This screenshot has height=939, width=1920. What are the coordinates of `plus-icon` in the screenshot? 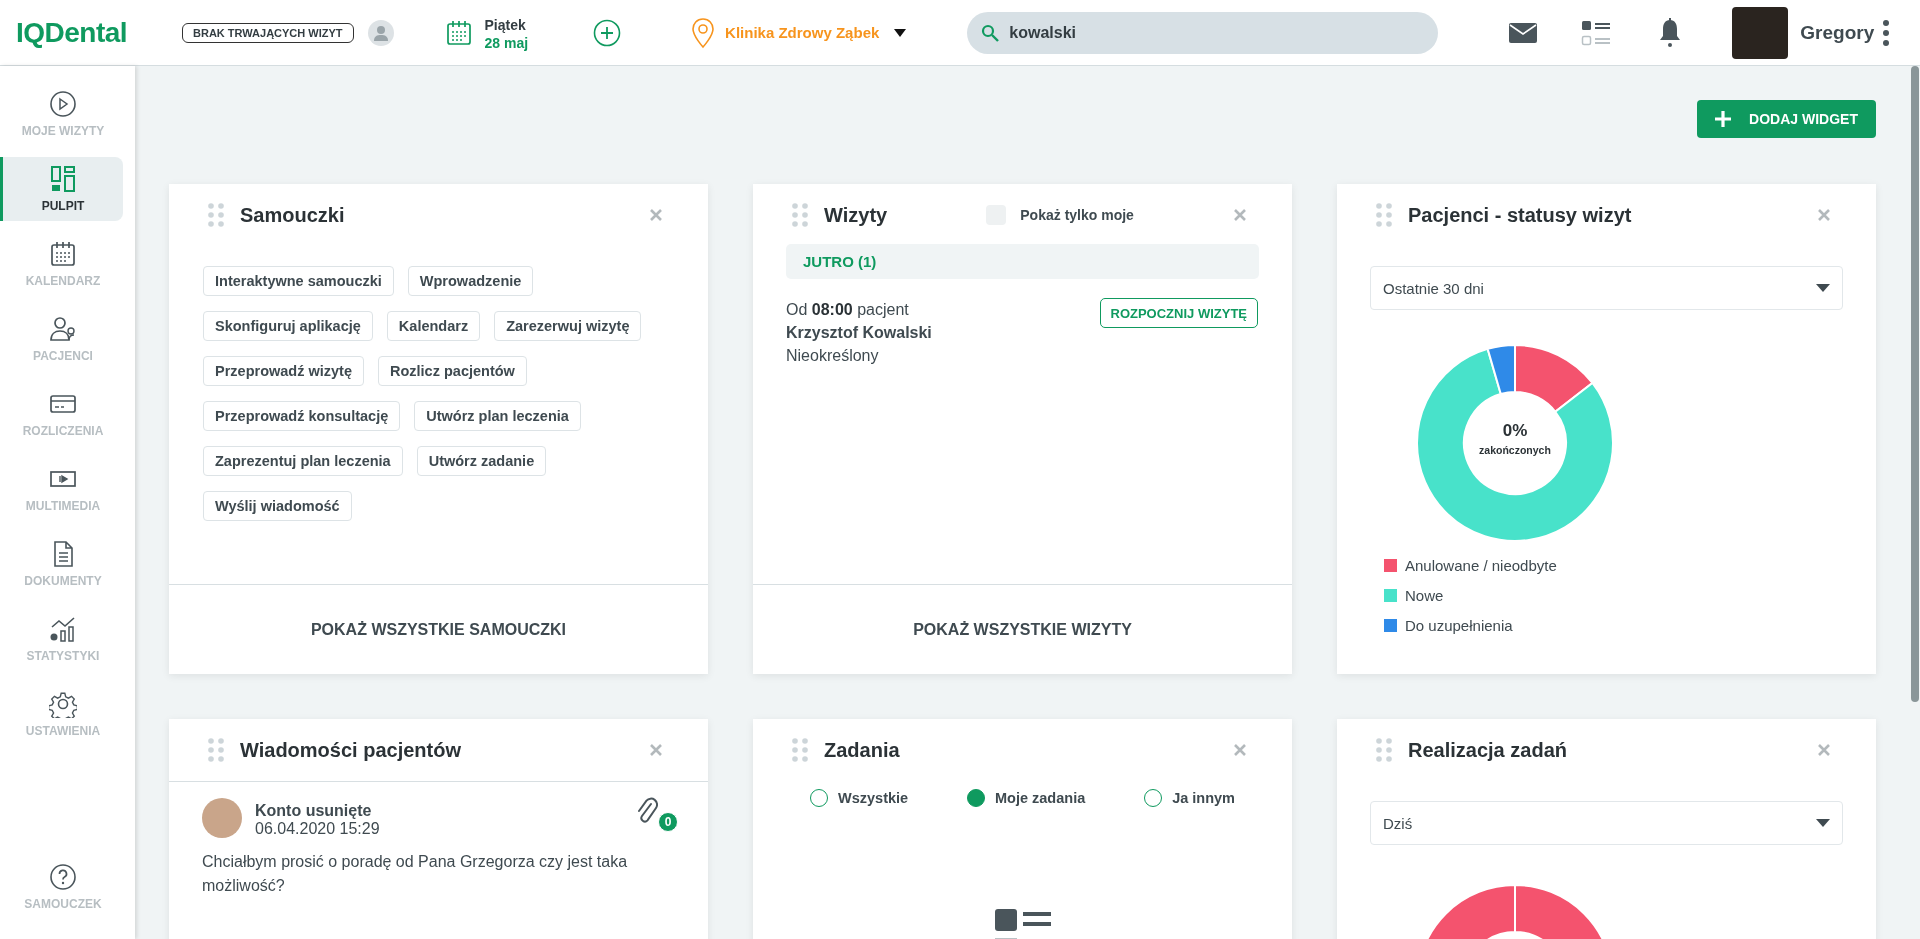 It's located at (1723, 119).